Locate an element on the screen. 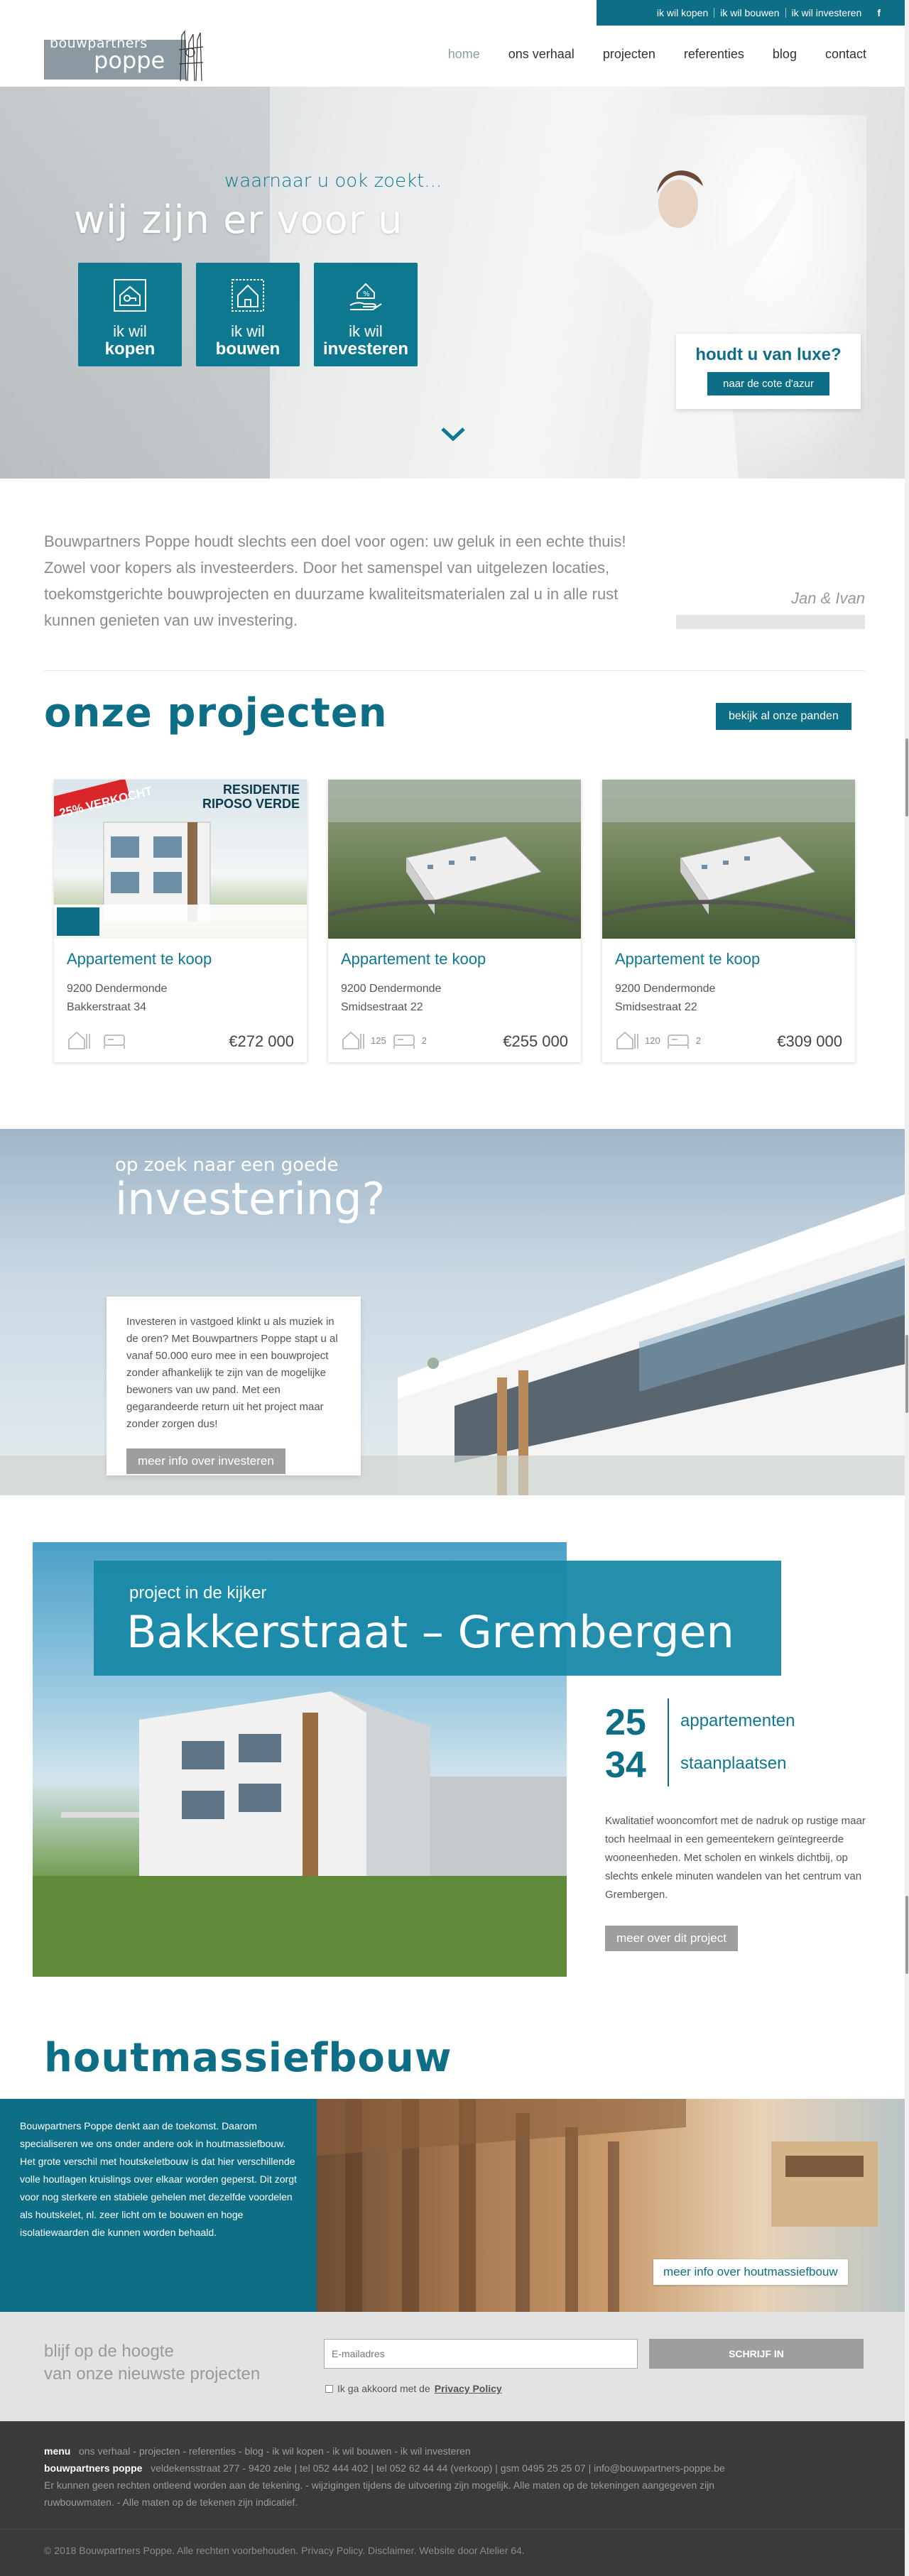 This screenshot has height=2576, width=909. aerial-render-image is located at coordinates (454, 852).